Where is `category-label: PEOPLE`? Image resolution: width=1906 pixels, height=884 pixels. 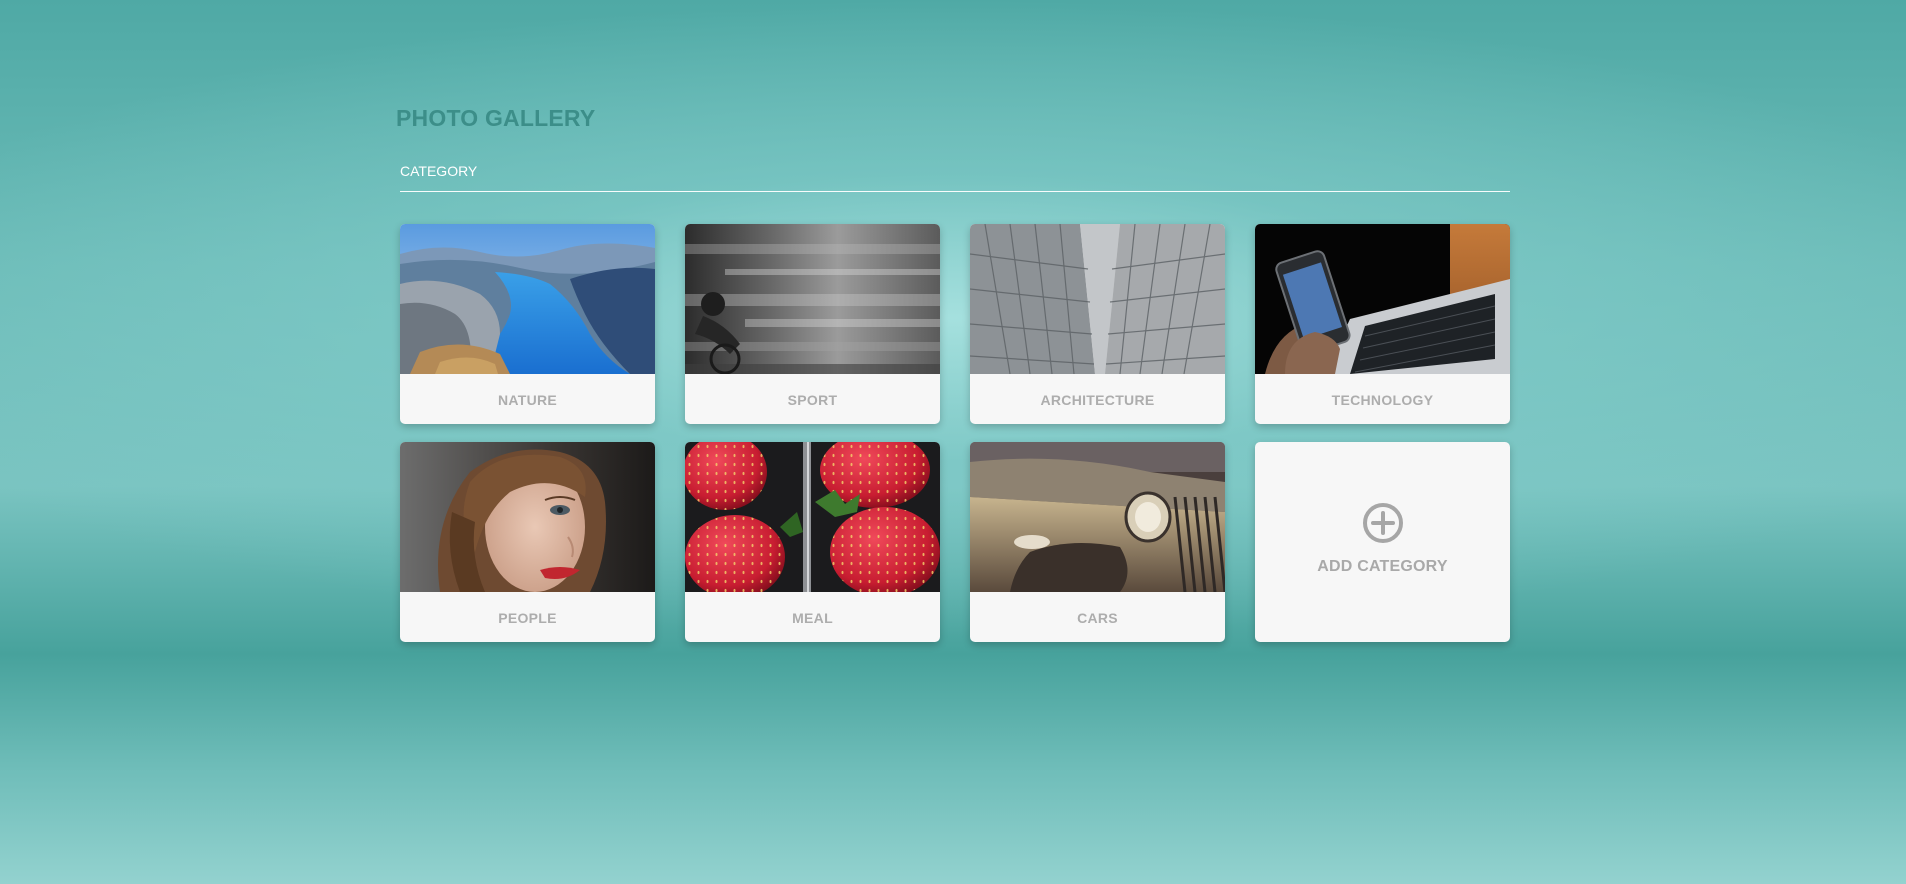
category-label: PEOPLE is located at coordinates (527, 618).